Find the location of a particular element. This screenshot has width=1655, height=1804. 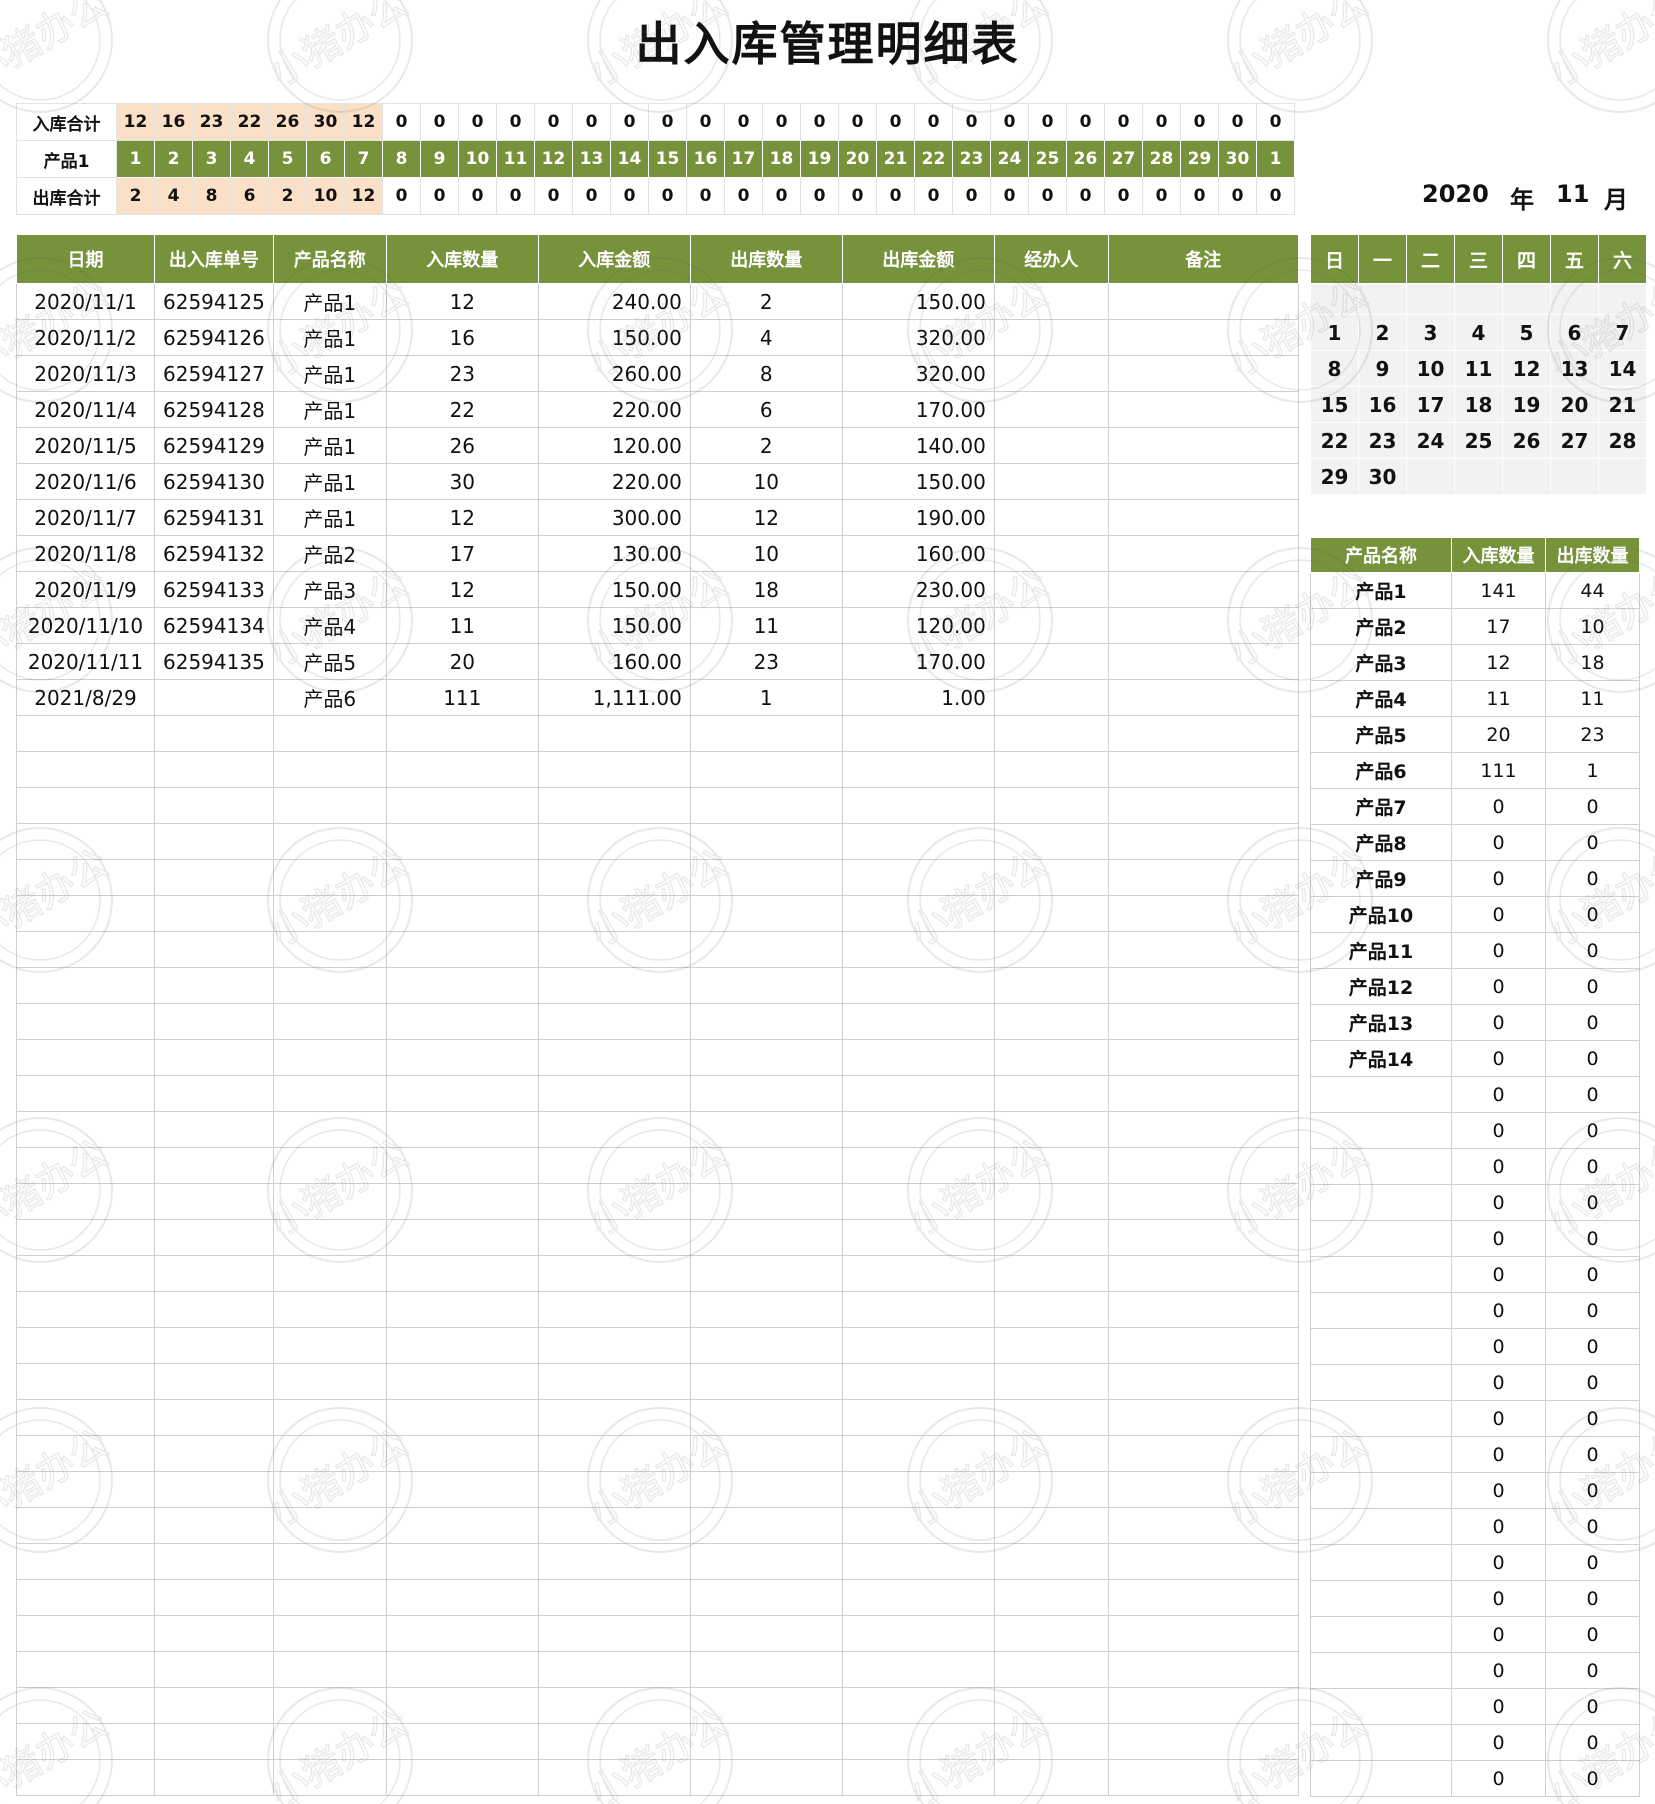

day-cell: 2 is located at coordinates (287, 196).